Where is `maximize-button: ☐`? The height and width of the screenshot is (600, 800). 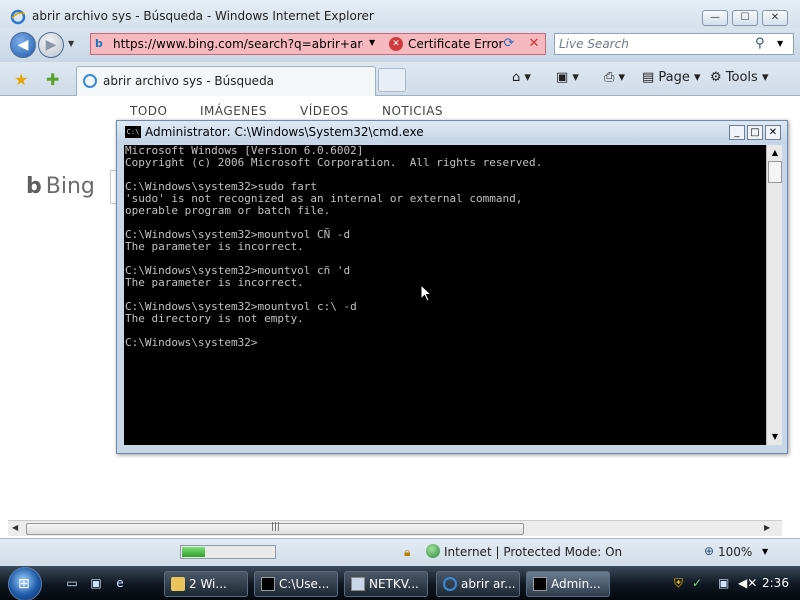
maximize-button: ☐ is located at coordinates (745, 18).